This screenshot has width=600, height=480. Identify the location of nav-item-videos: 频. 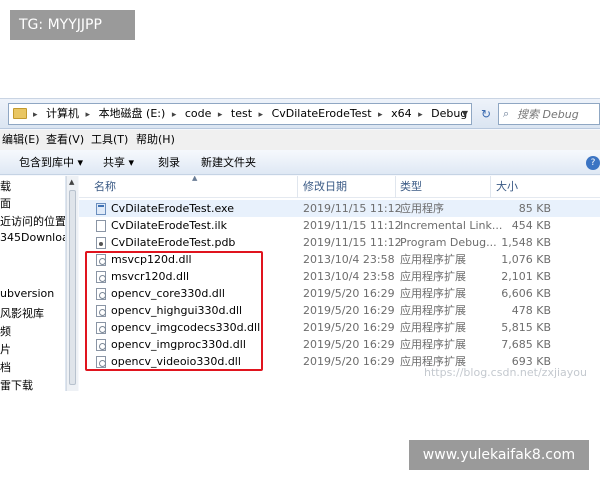
(5, 331).